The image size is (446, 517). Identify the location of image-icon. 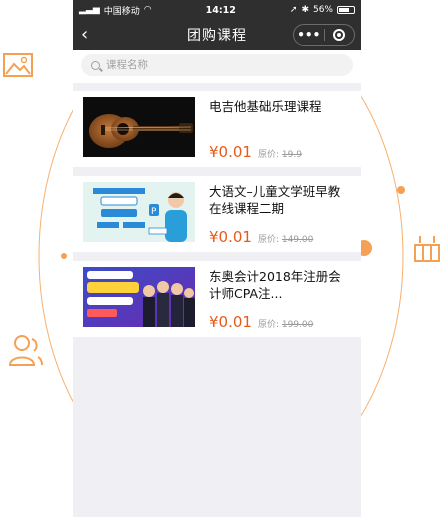
(18, 65).